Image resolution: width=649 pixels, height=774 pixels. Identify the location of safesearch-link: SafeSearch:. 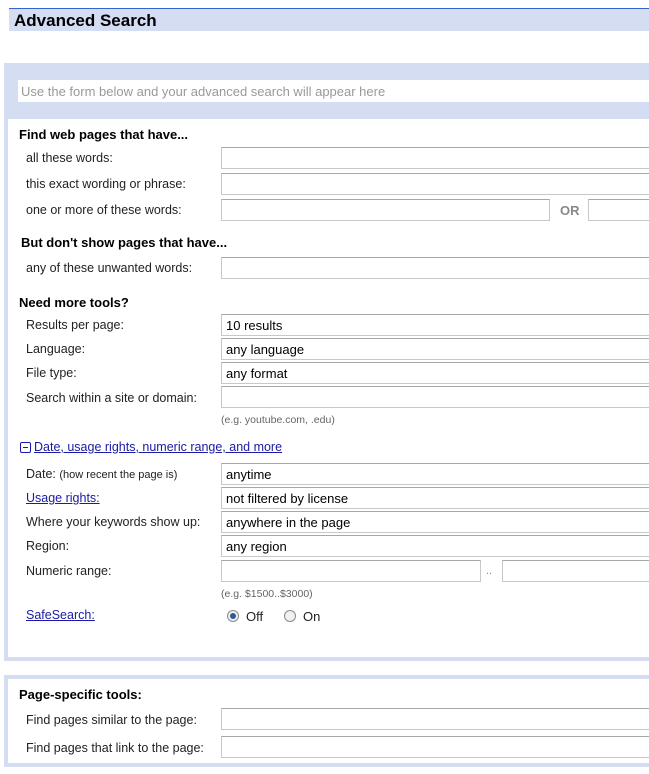
(60, 615).